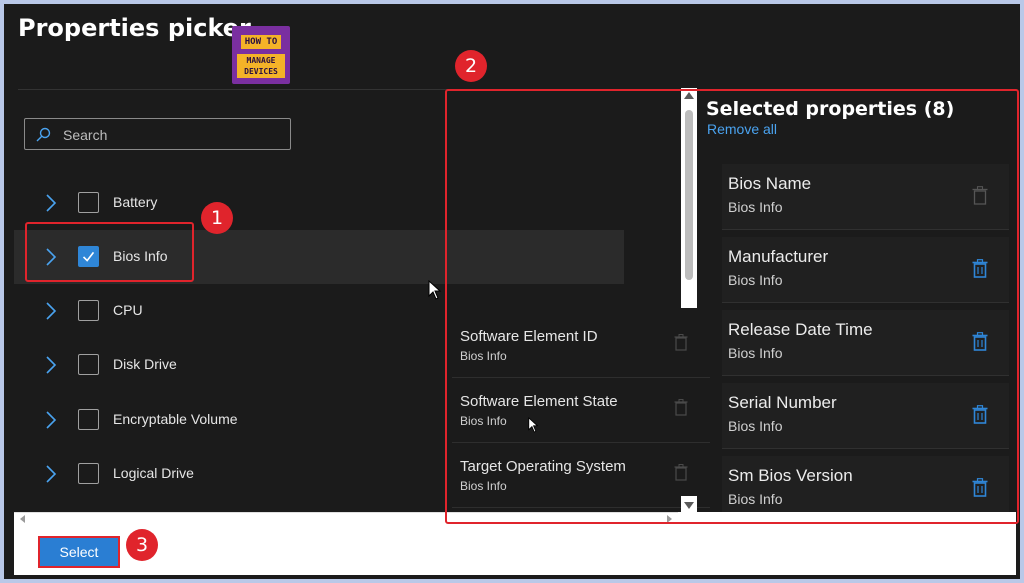  What do you see at coordinates (261, 66) in the screenshot?
I see `logo-line-2: MANAGE DEVICES` at bounding box center [261, 66].